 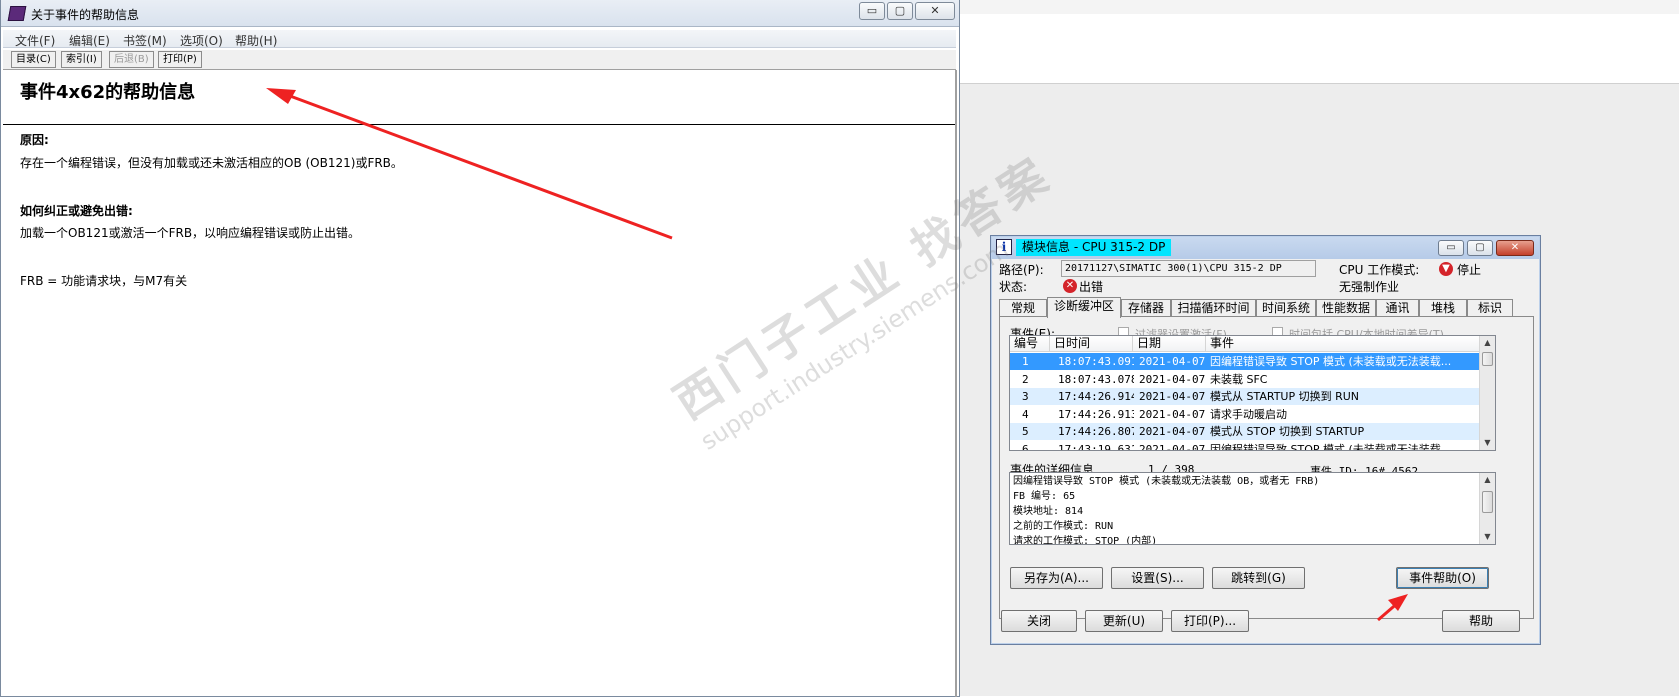 I want to click on event-number-cell: 4, so click(x=1025, y=414).